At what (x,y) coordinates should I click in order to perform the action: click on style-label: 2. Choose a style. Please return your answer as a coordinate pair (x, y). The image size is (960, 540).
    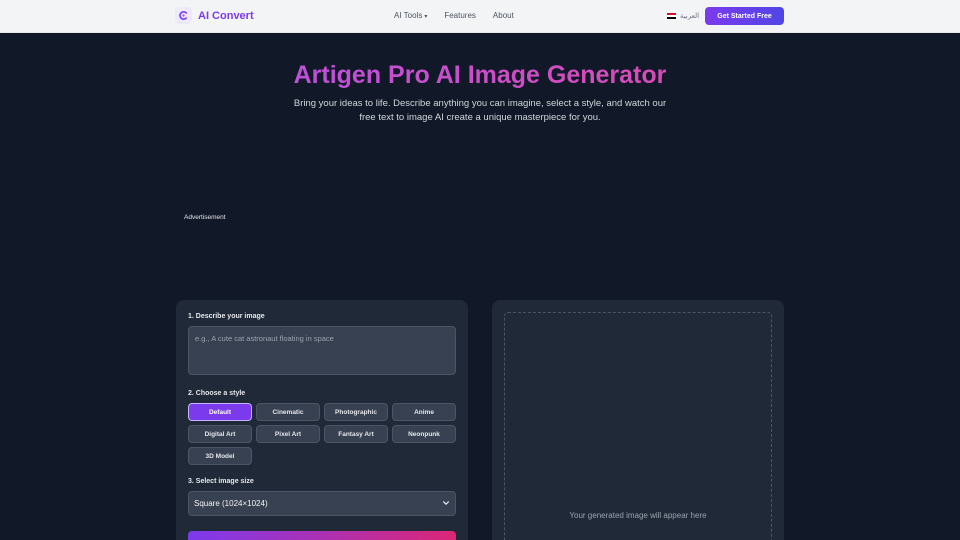
    Looking at the image, I should click on (217, 393).